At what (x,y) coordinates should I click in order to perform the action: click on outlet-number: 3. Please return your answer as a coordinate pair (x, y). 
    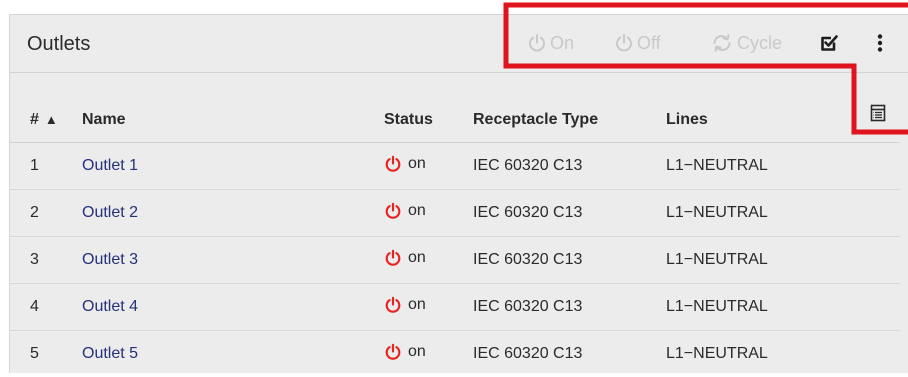
    Looking at the image, I should click on (46, 260).